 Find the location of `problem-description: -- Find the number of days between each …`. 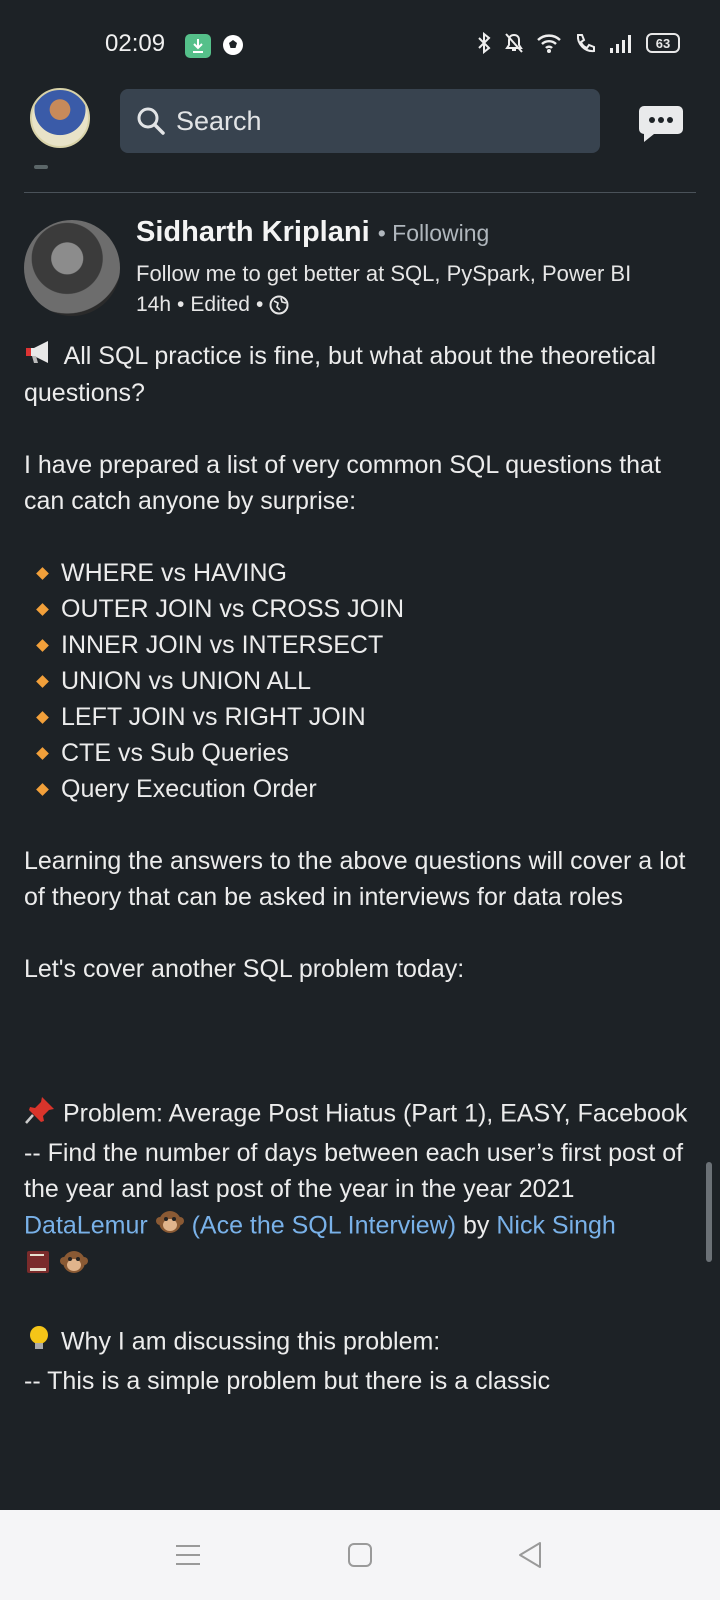

problem-description: -- Find the number of days between each … is located at coordinates (354, 1171).